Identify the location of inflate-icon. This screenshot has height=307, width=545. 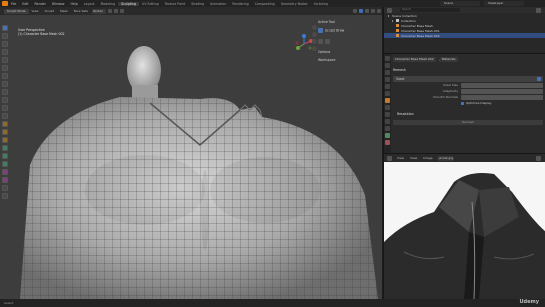
(5, 68).